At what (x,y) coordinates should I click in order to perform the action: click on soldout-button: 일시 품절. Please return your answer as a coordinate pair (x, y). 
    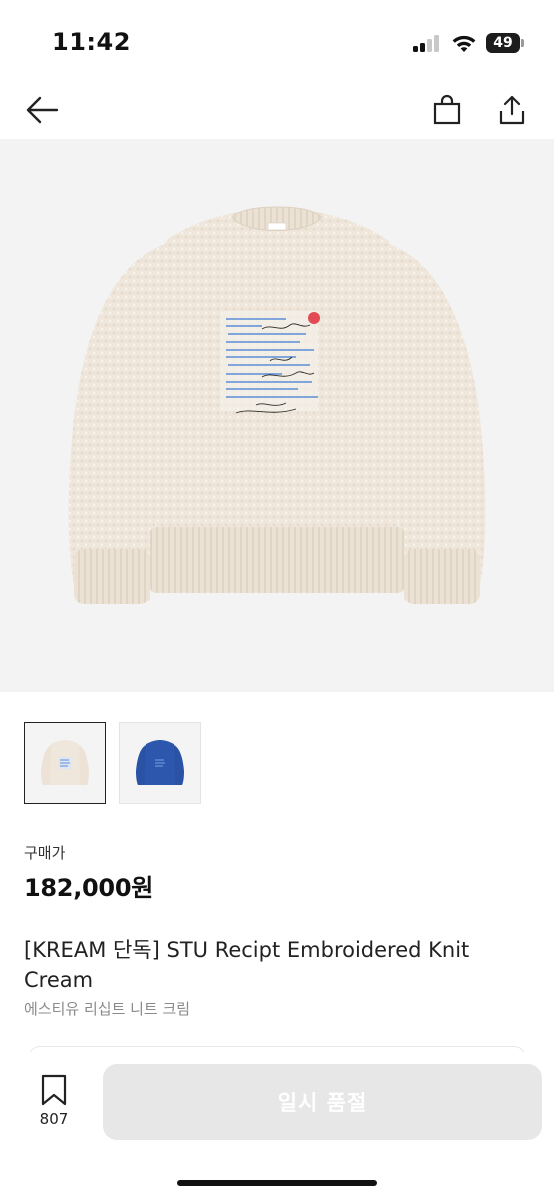
    Looking at the image, I should click on (322, 1102).